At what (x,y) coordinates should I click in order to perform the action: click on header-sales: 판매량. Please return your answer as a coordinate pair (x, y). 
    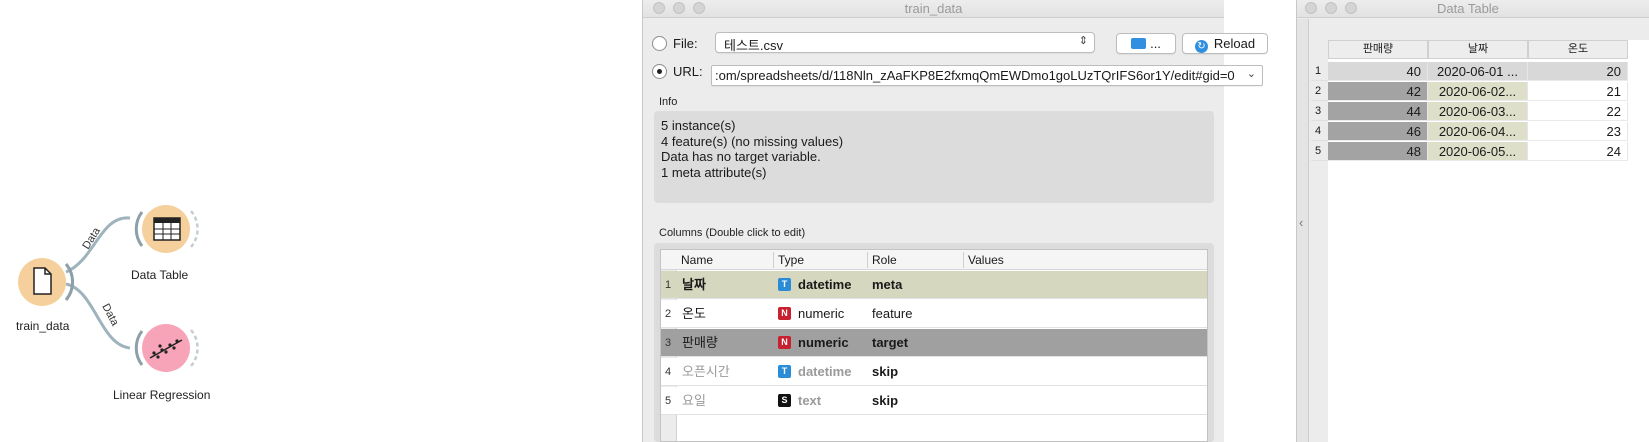
    Looking at the image, I should click on (1378, 49).